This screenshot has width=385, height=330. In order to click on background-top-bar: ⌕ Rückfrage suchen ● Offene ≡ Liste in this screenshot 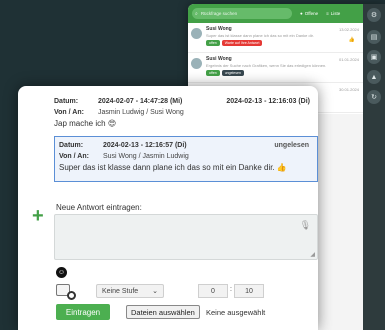, I will do `click(286, 13)`.